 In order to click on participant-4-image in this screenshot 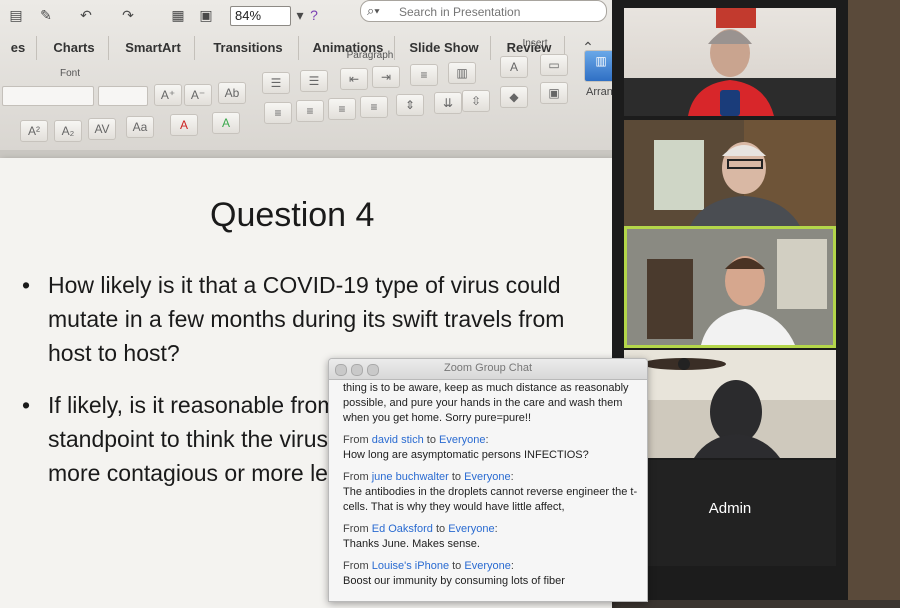, I will do `click(730, 404)`.